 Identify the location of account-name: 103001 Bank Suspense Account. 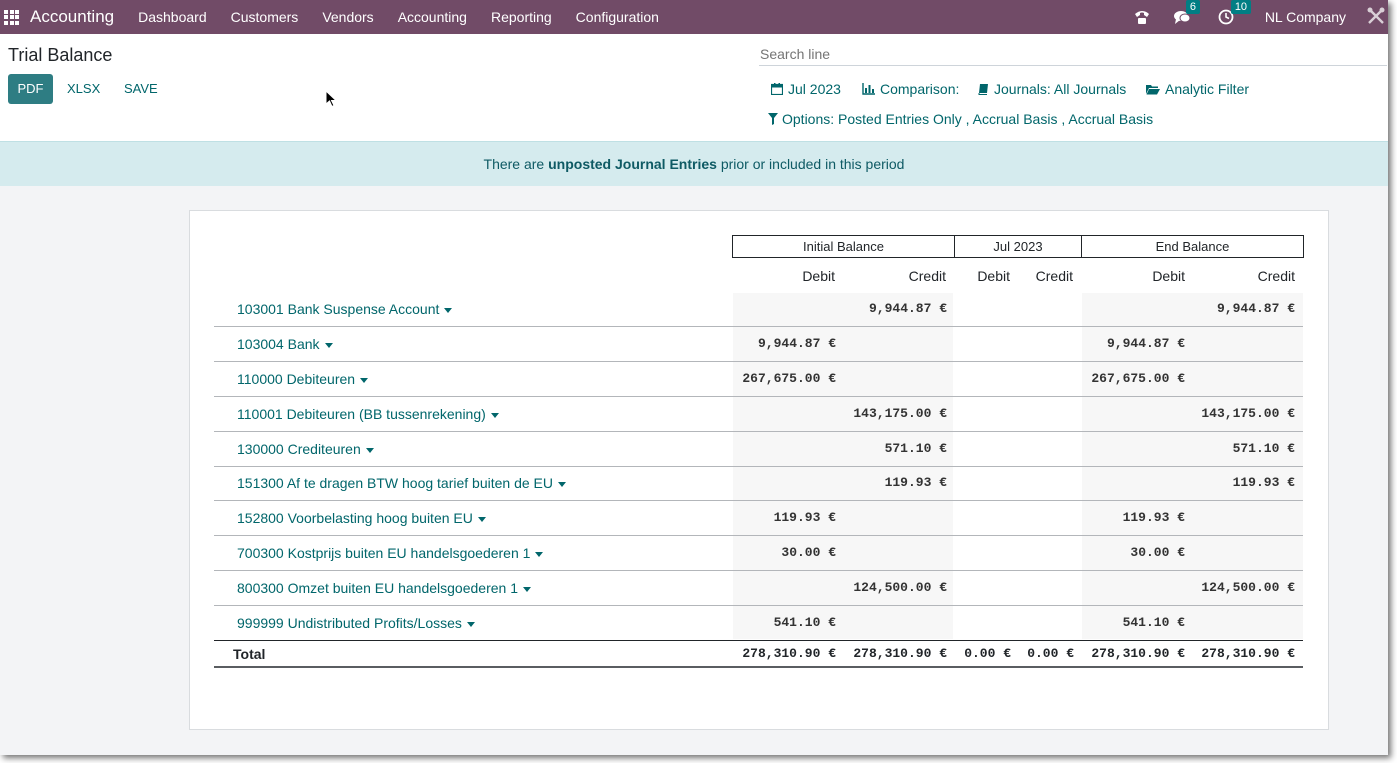
(345, 309).